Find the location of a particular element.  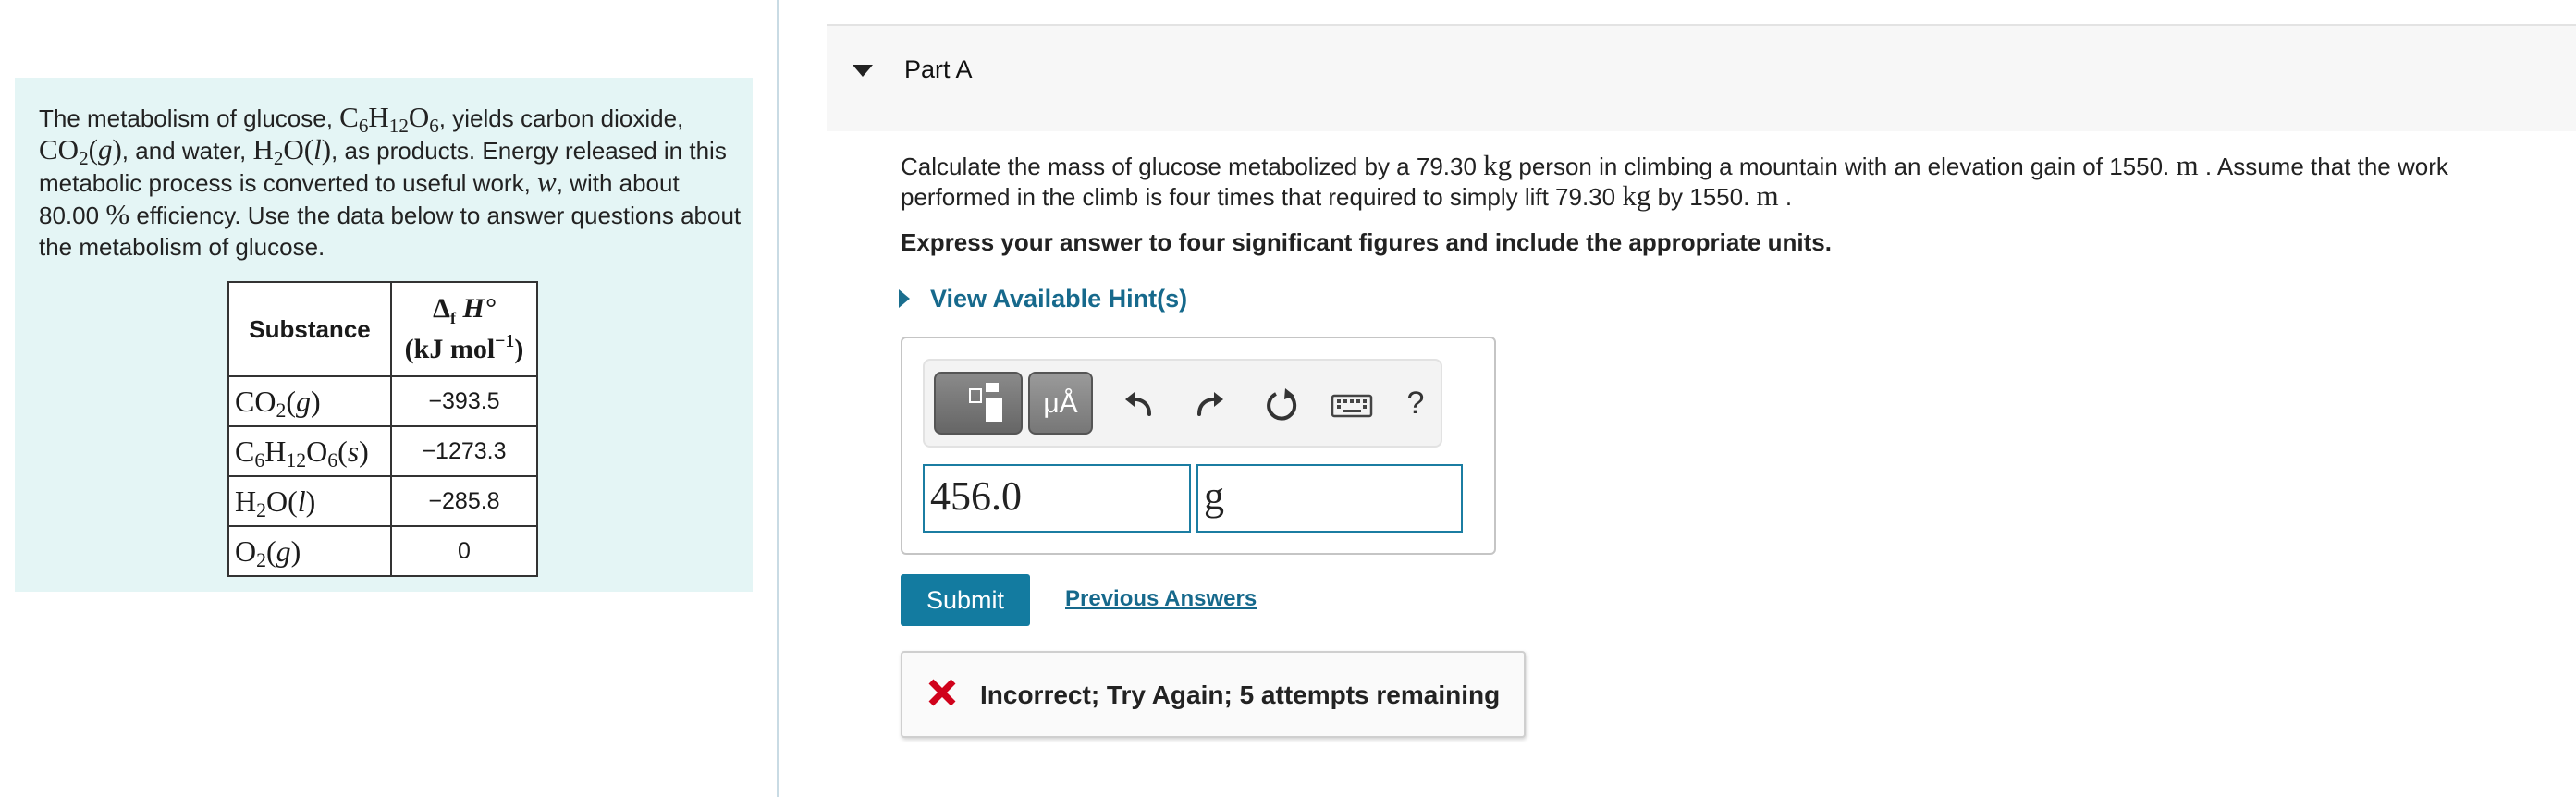

substance-glucose: C6H12O6(s) is located at coordinates (309, 451).